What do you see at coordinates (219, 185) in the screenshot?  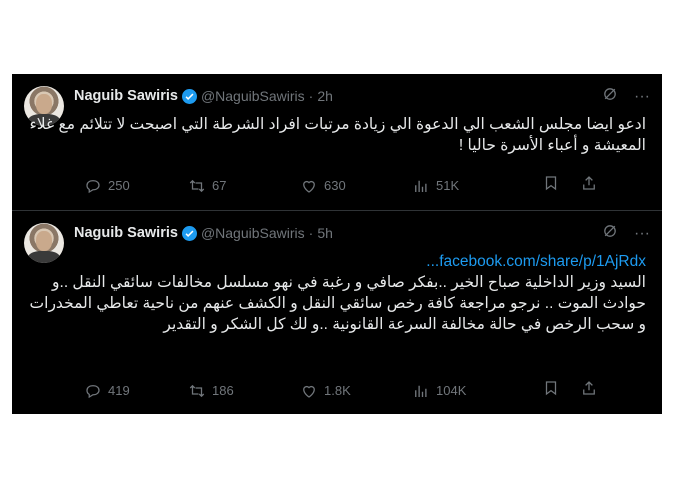 I see `retweet-count: 67` at bounding box center [219, 185].